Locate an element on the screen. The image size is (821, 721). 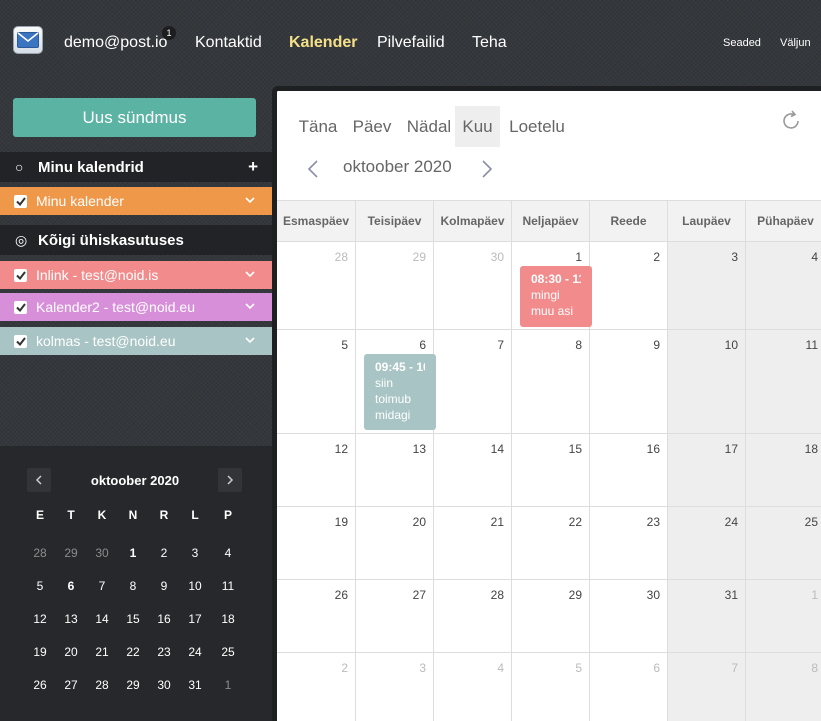
day-cell: 11 is located at coordinates (783, 382).